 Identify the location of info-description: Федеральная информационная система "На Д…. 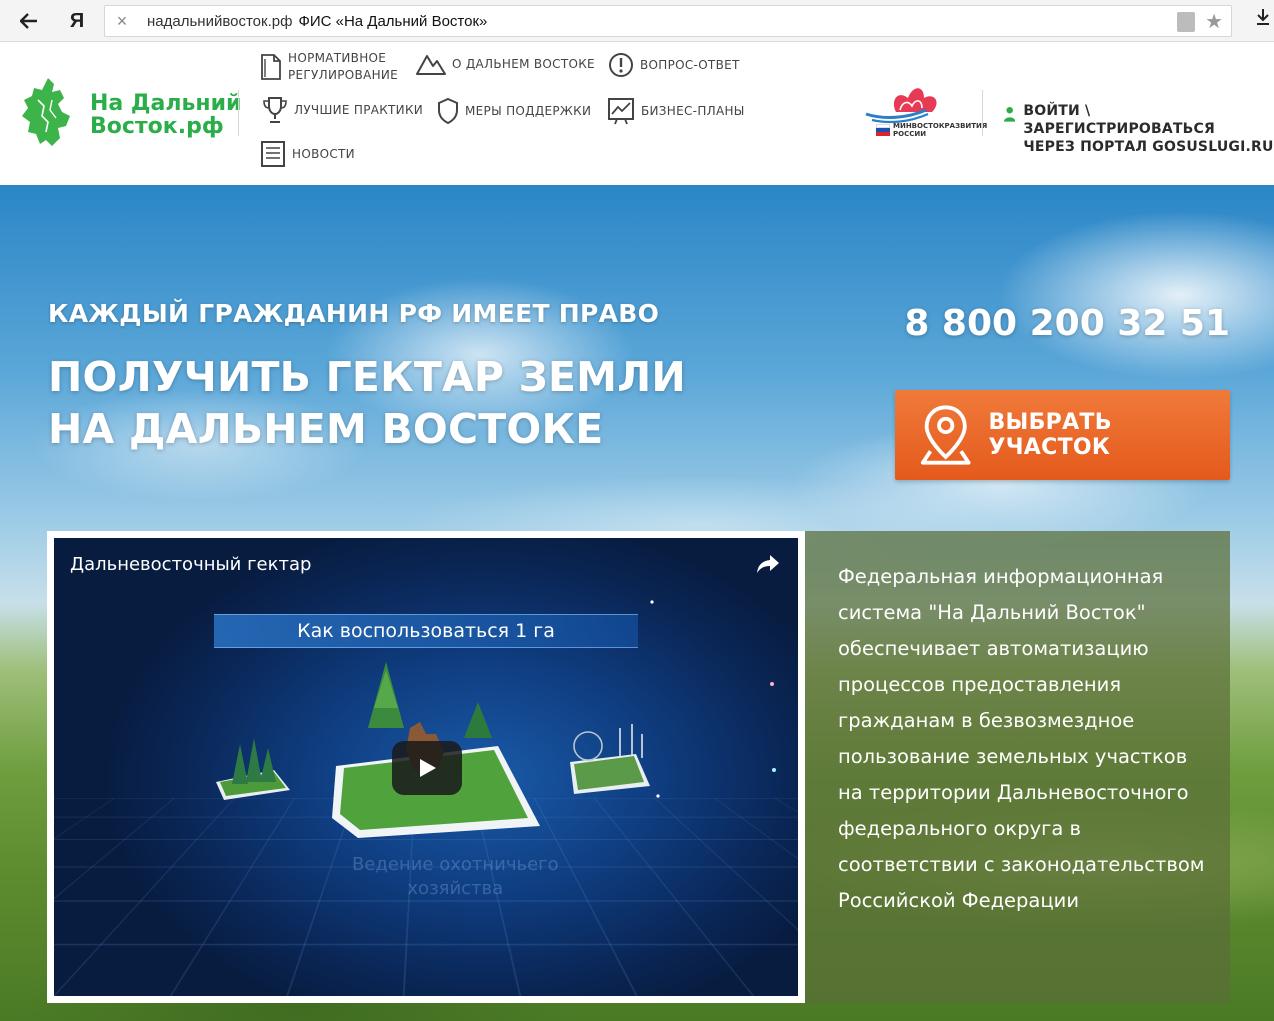
(1021, 738).